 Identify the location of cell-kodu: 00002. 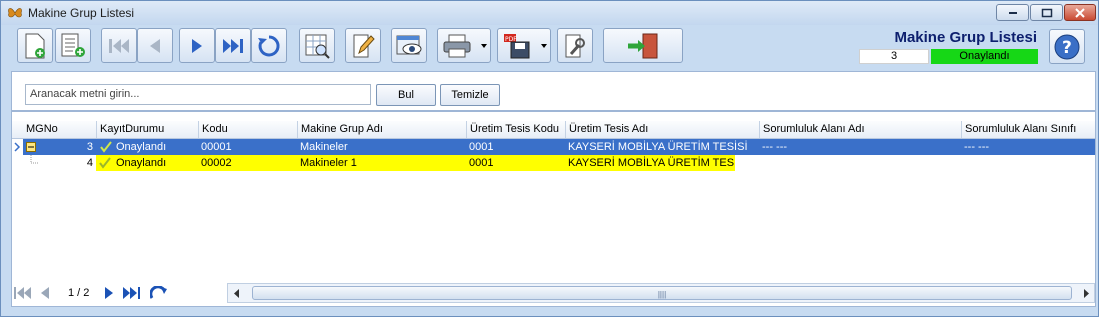
(247, 163).